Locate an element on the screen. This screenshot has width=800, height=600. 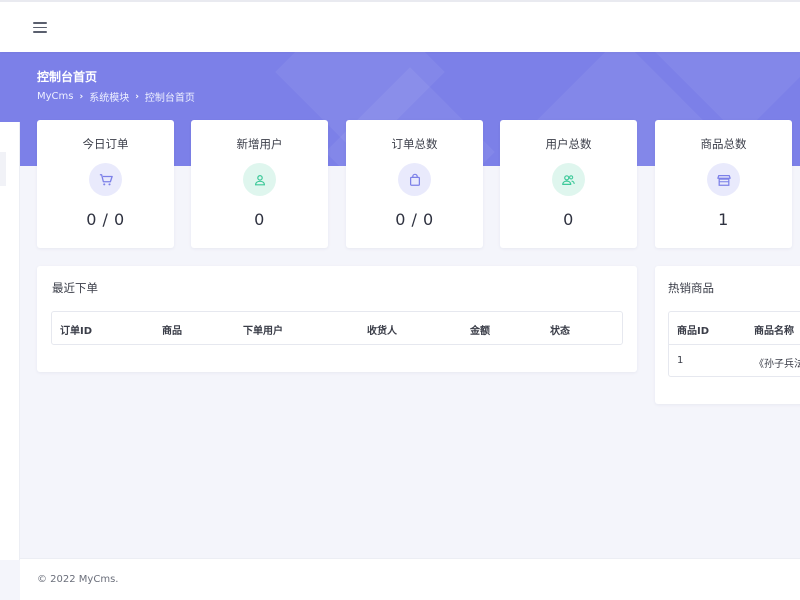
store-icon is located at coordinates (723, 179).